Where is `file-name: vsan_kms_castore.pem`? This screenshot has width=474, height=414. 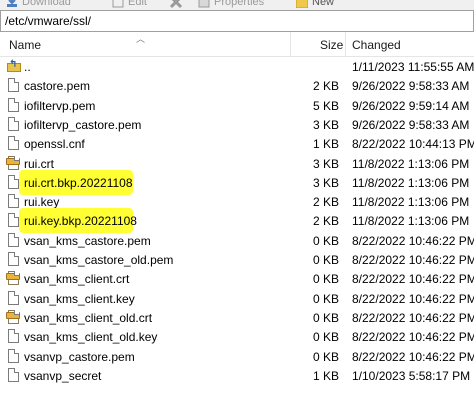 file-name: vsan_kms_castore.pem is located at coordinates (87, 240).